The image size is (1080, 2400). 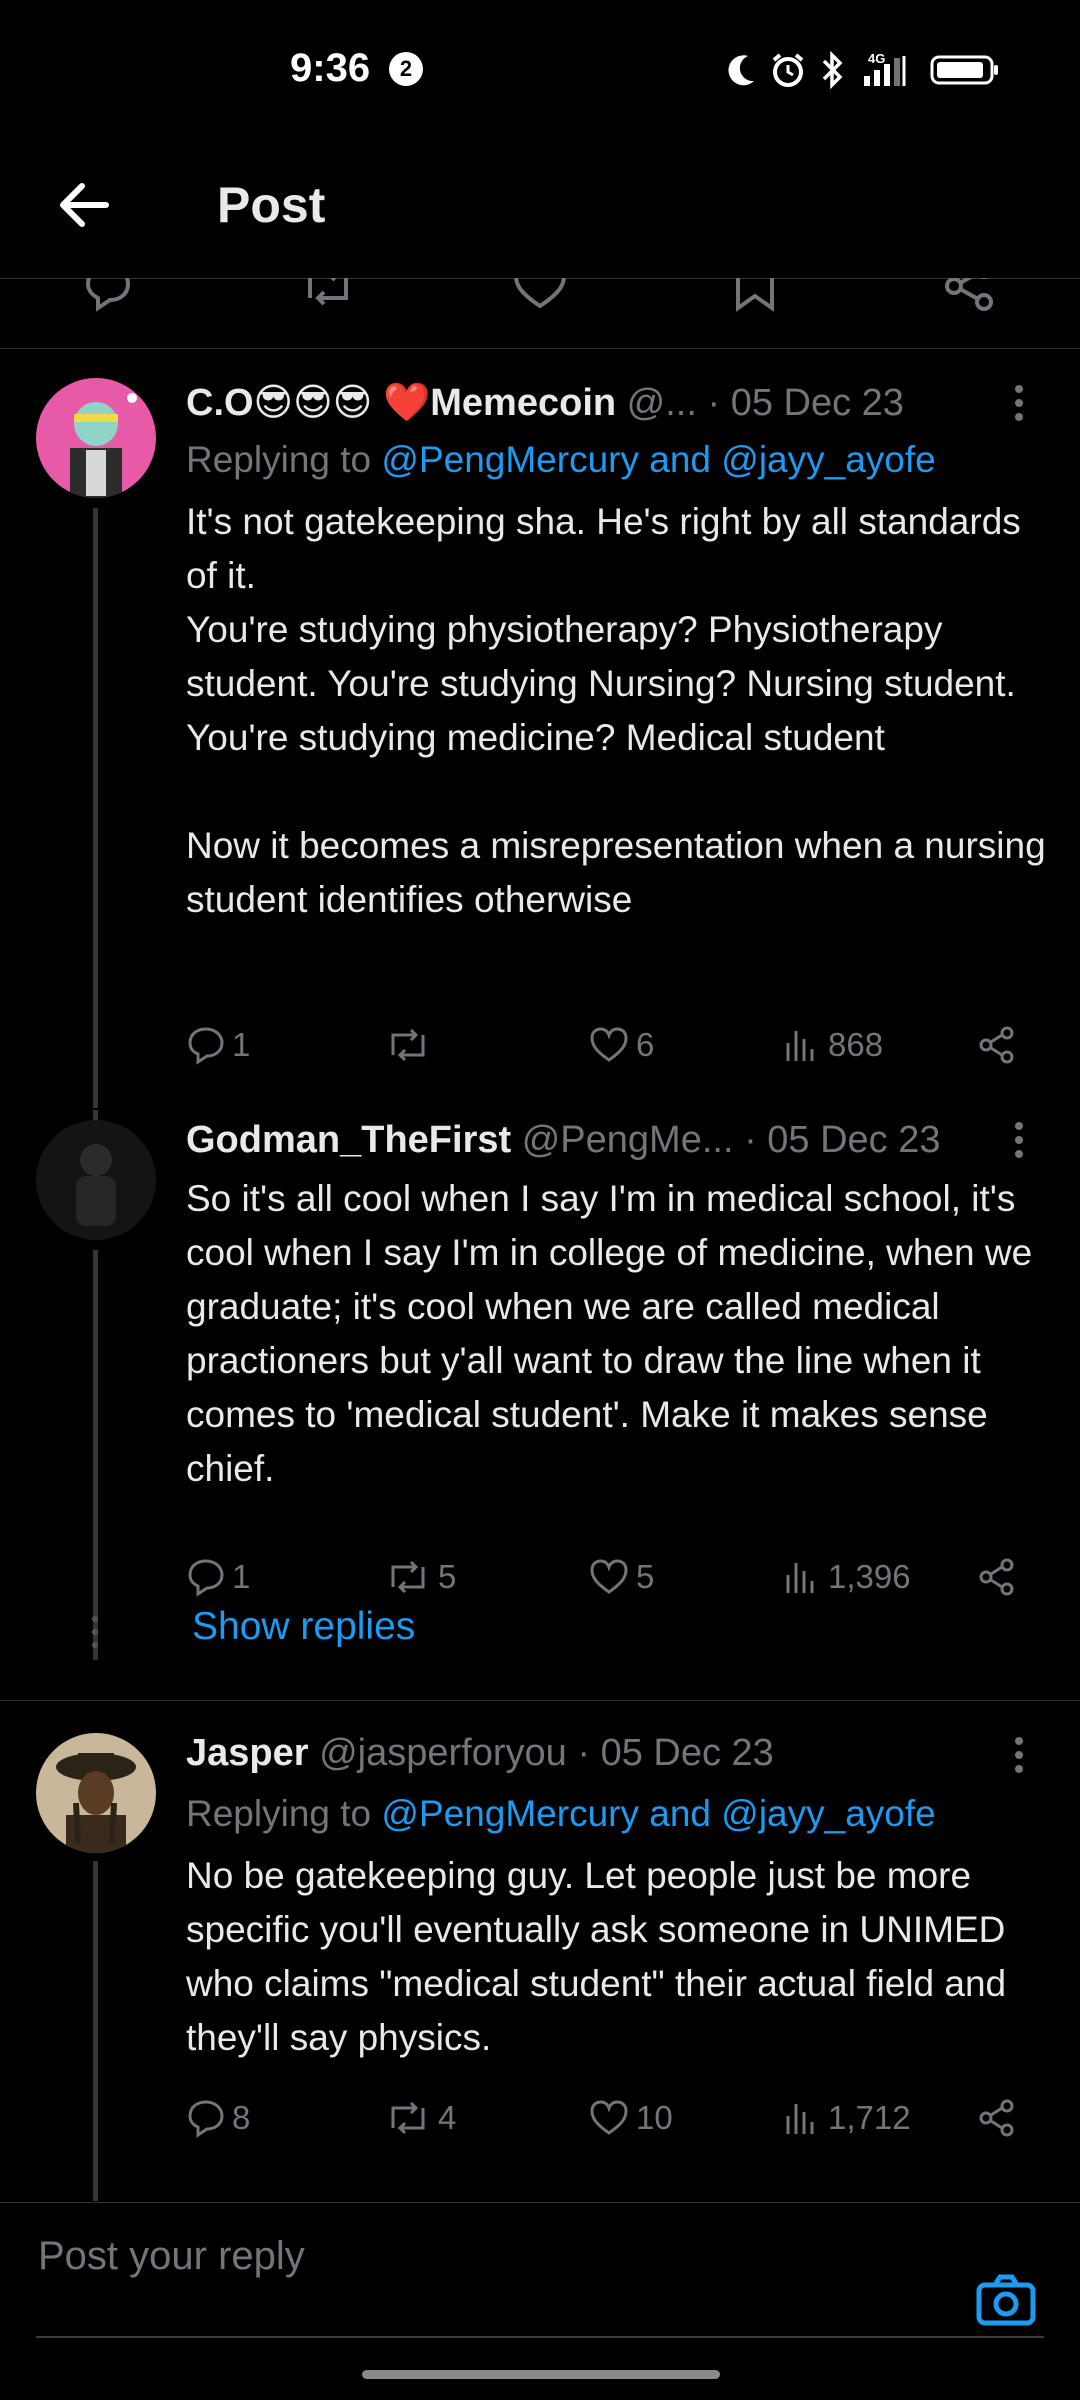 I want to click on reply-input, so click(x=488, y=2256).